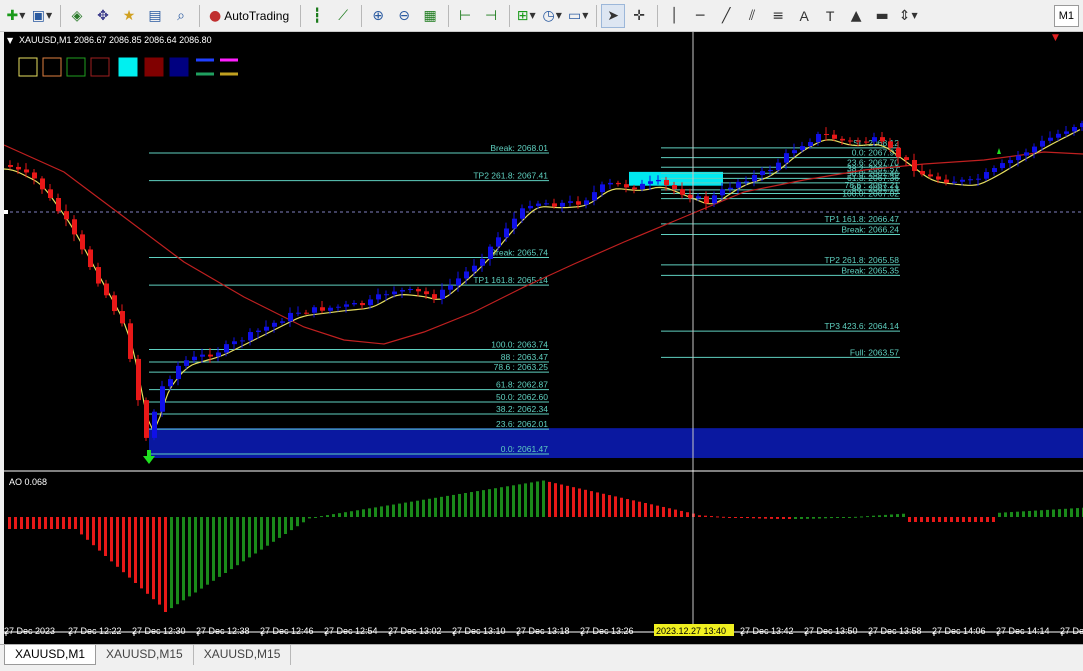 This screenshot has height=671, width=1083. I want to click on terminal-button: ▤, so click(155, 16).